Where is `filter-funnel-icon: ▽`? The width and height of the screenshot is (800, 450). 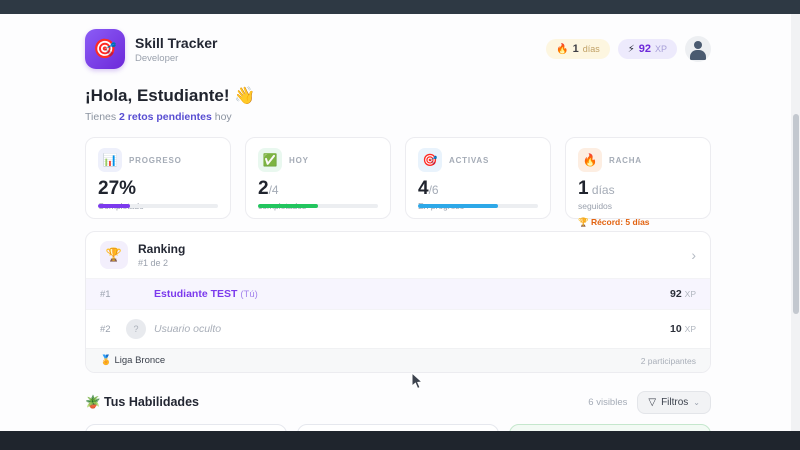
filter-funnel-icon: ▽ is located at coordinates (652, 402).